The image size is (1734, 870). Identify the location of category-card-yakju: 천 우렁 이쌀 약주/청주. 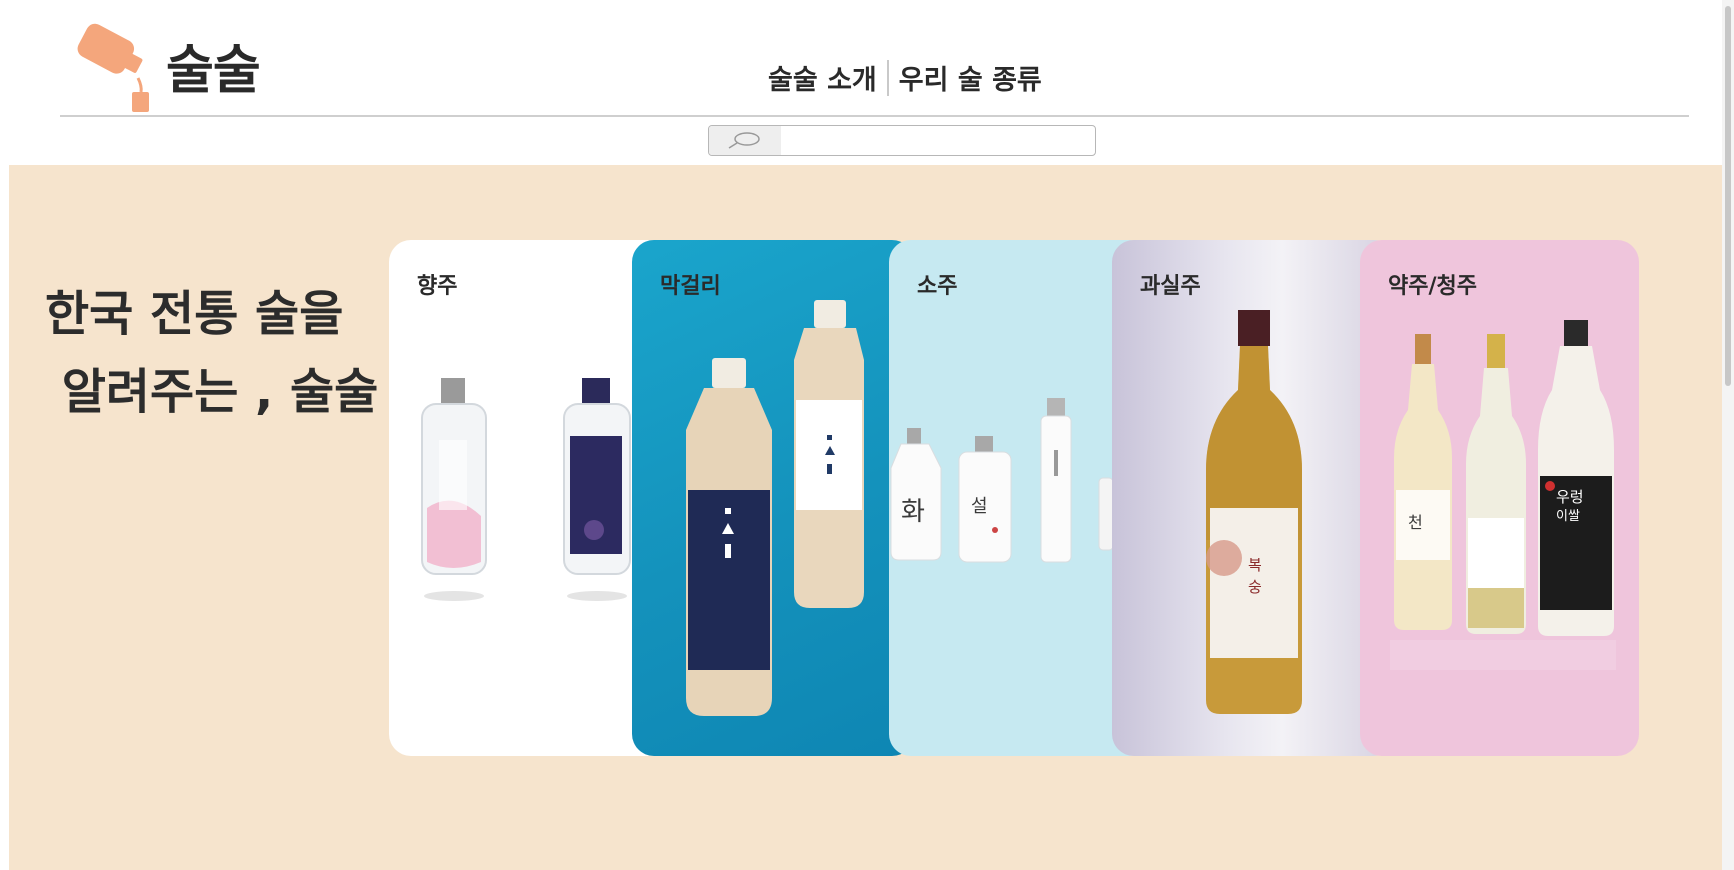
(1499, 498).